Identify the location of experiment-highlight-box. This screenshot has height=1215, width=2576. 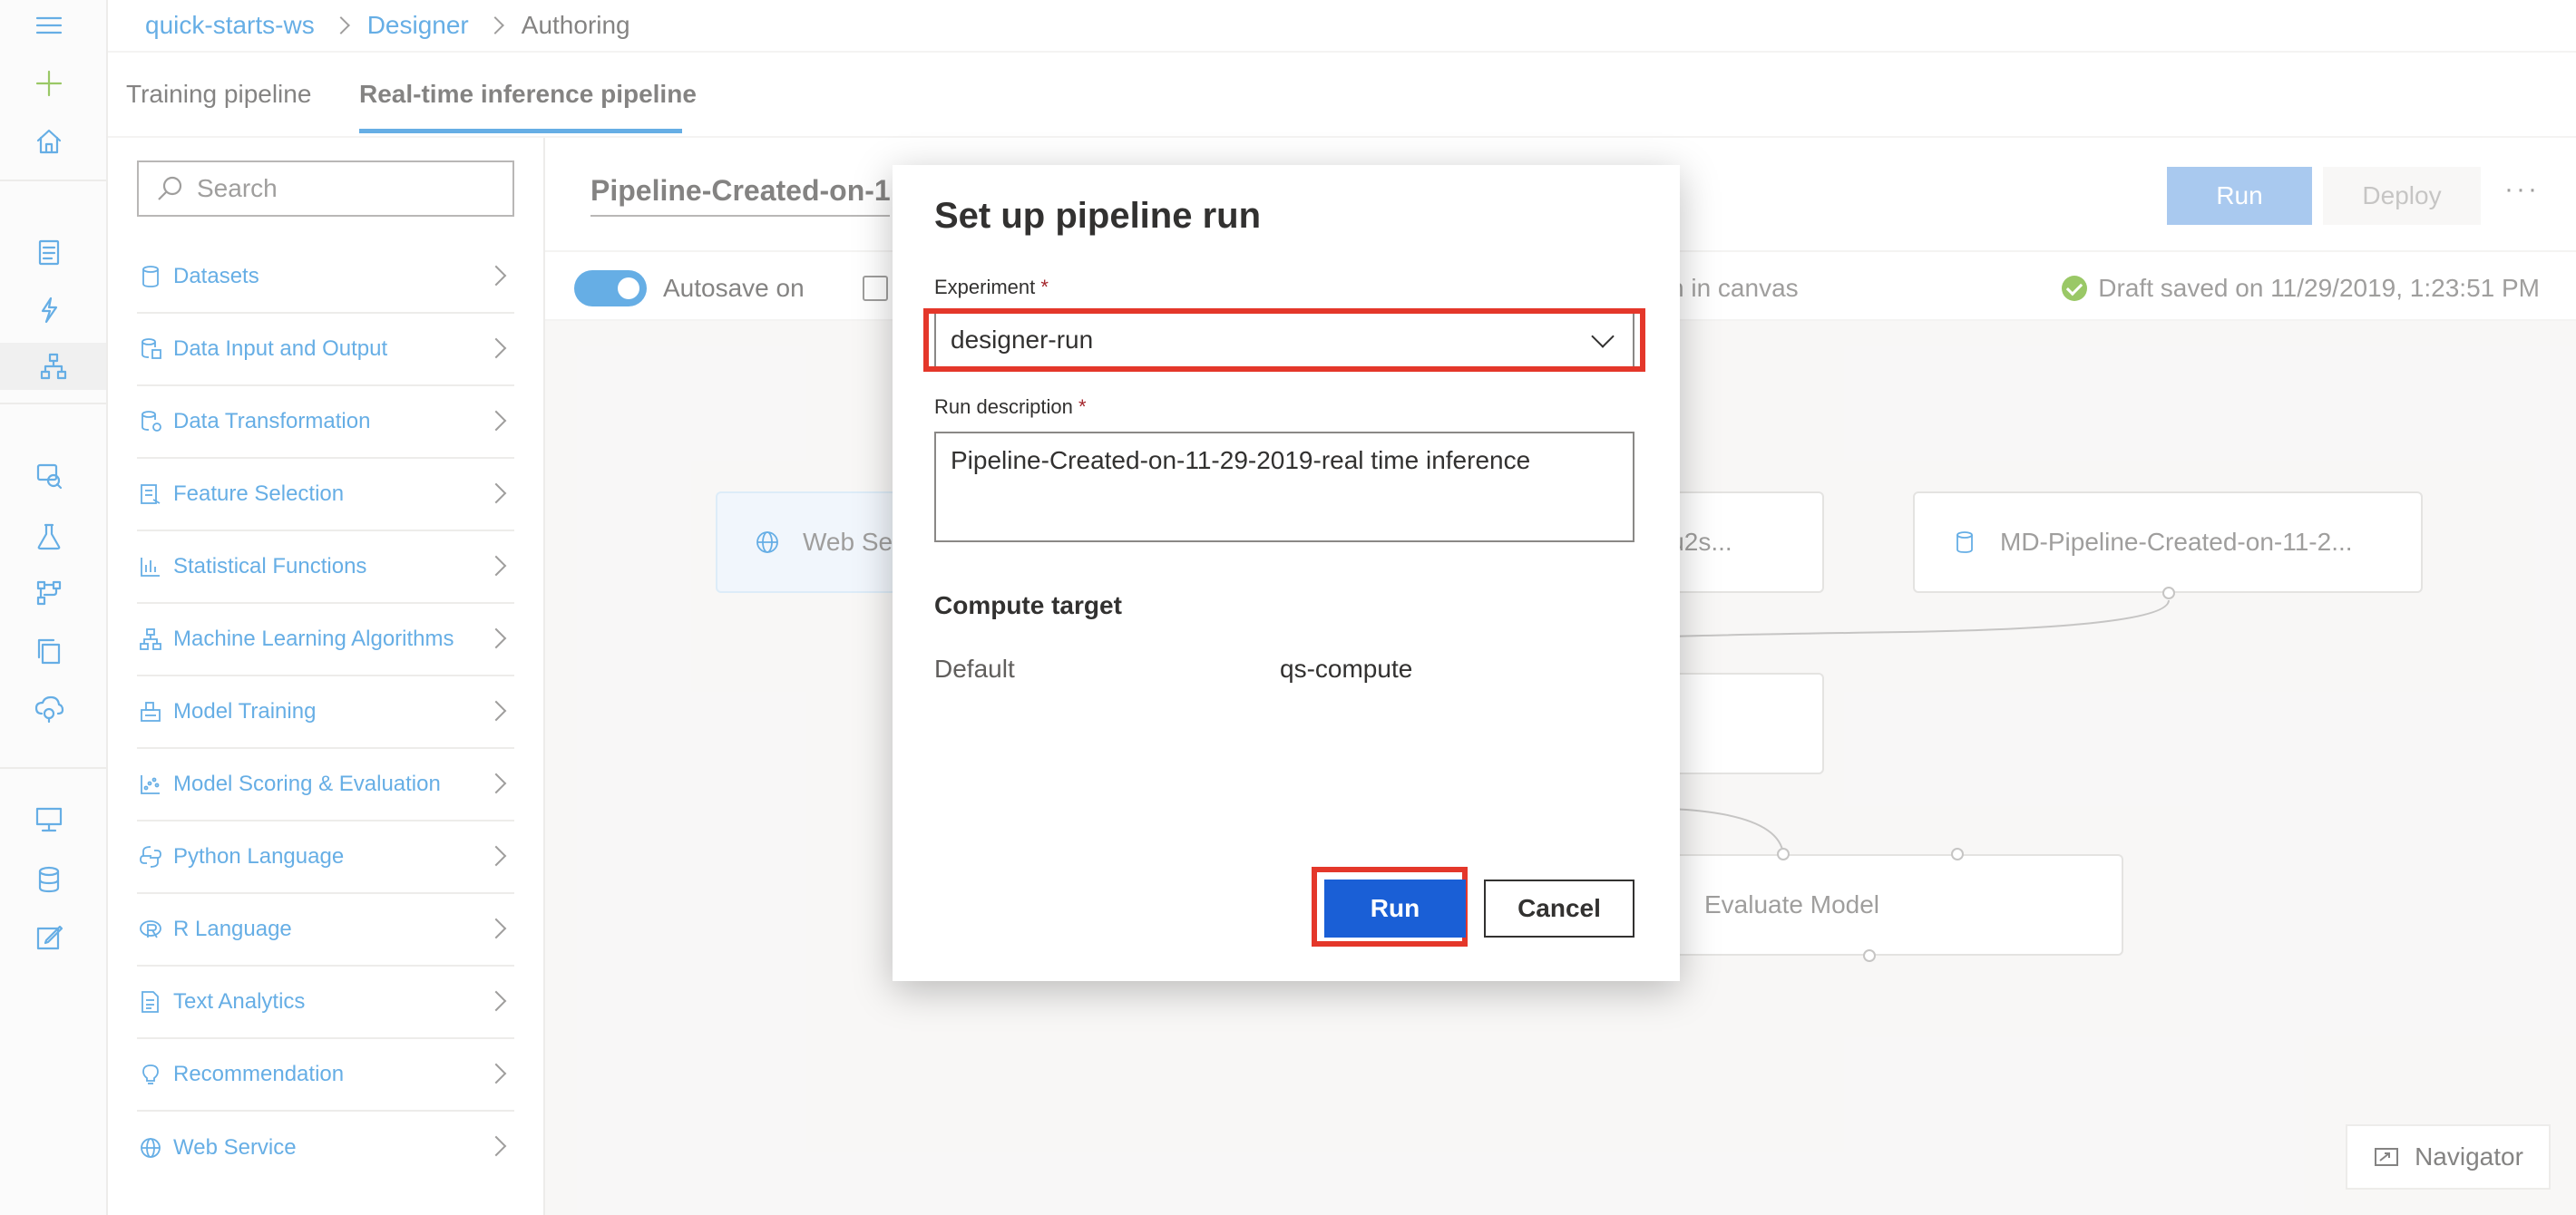
(1284, 340).